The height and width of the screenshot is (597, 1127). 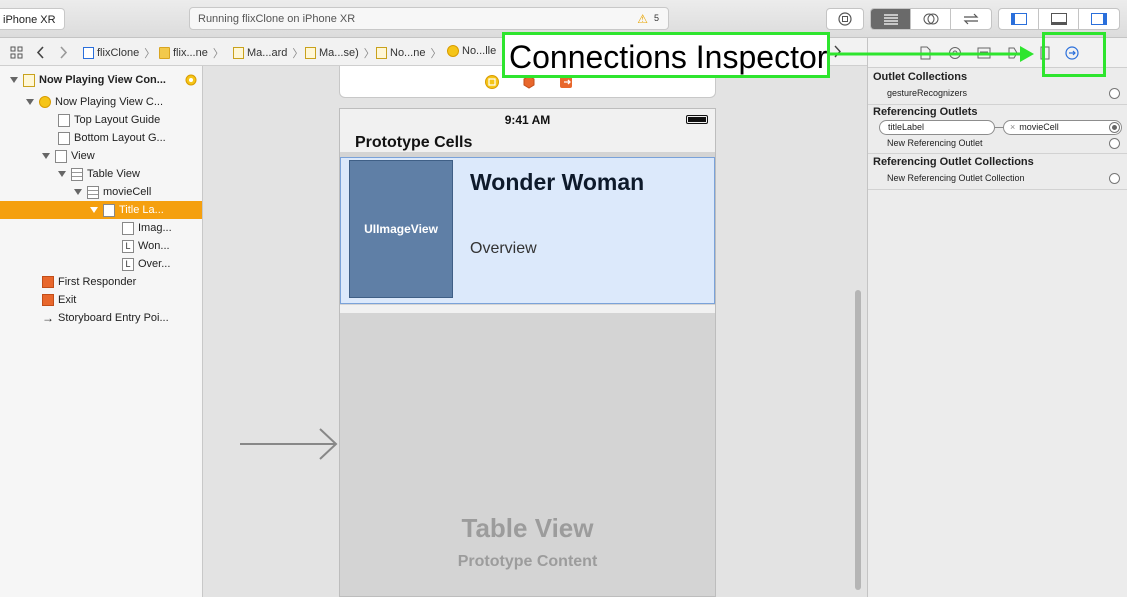 What do you see at coordinates (479, 51) in the screenshot?
I see `crumb-label: No...lle` at bounding box center [479, 51].